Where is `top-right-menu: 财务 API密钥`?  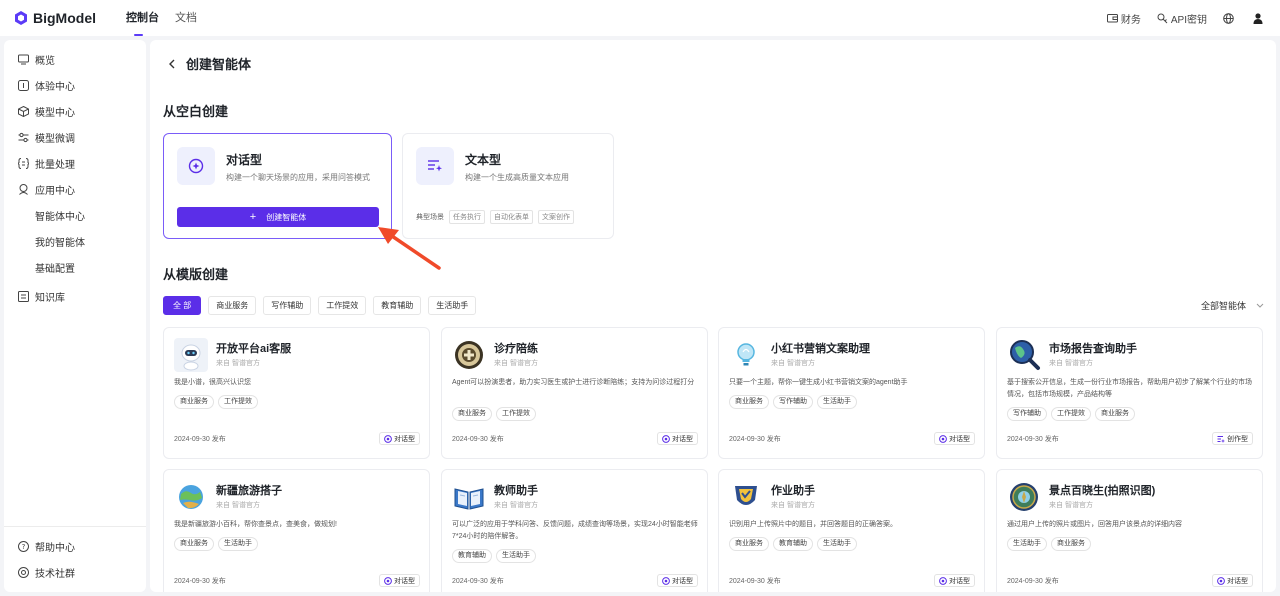
top-right-menu: 财务 API密钥 is located at coordinates (1178, 18).